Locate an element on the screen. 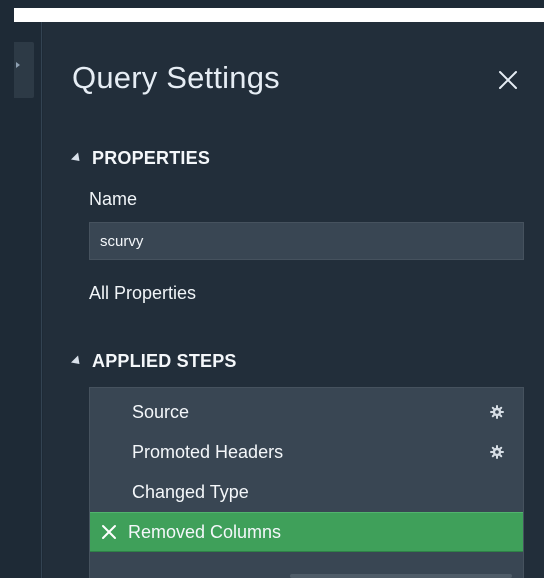  step-source: Source is located at coordinates (306, 412).